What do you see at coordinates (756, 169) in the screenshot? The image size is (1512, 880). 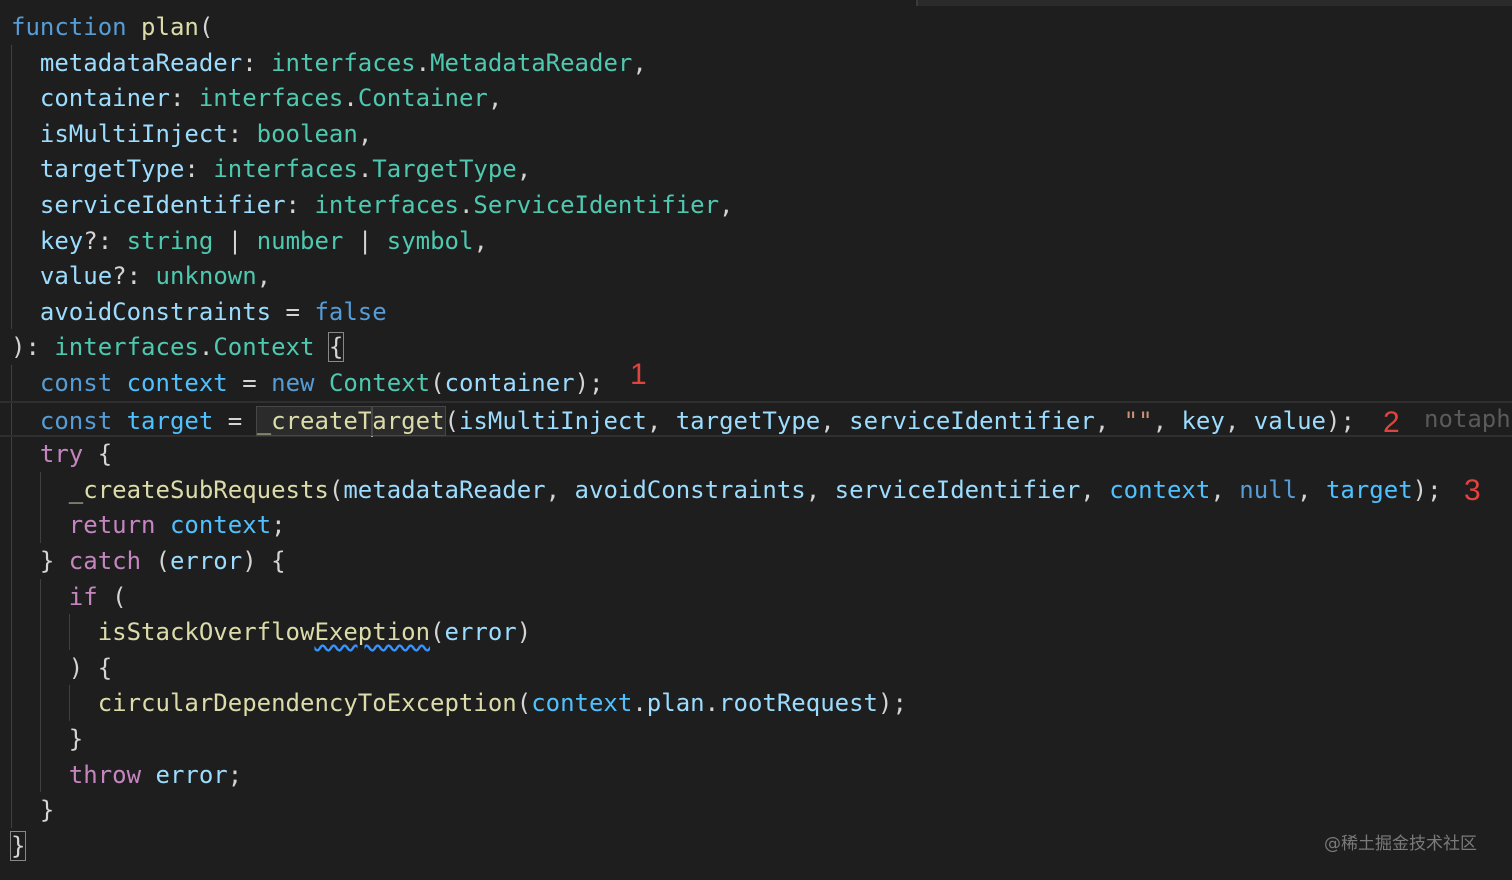 I see `code-line: targetType: interfaces.TargetType,` at bounding box center [756, 169].